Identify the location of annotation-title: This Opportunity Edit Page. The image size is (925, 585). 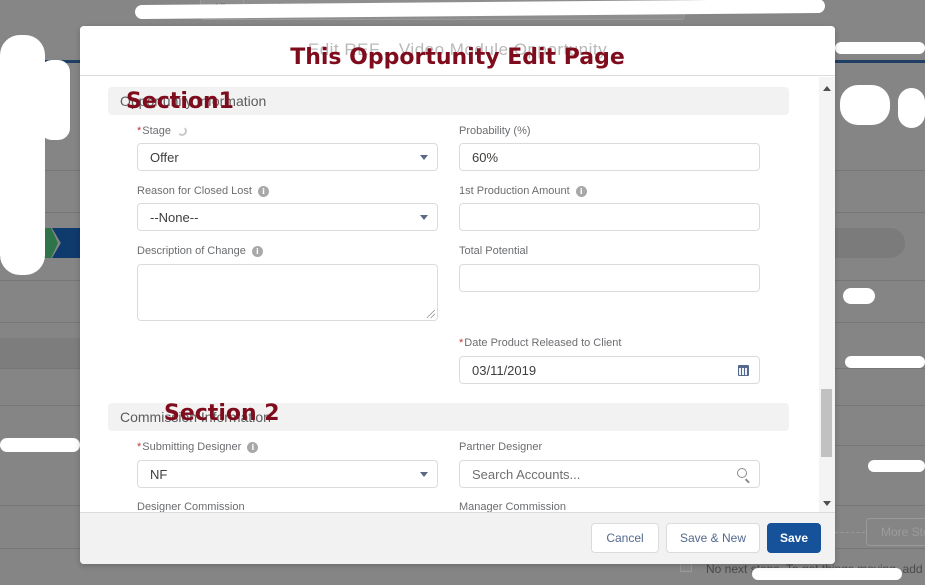
(457, 57).